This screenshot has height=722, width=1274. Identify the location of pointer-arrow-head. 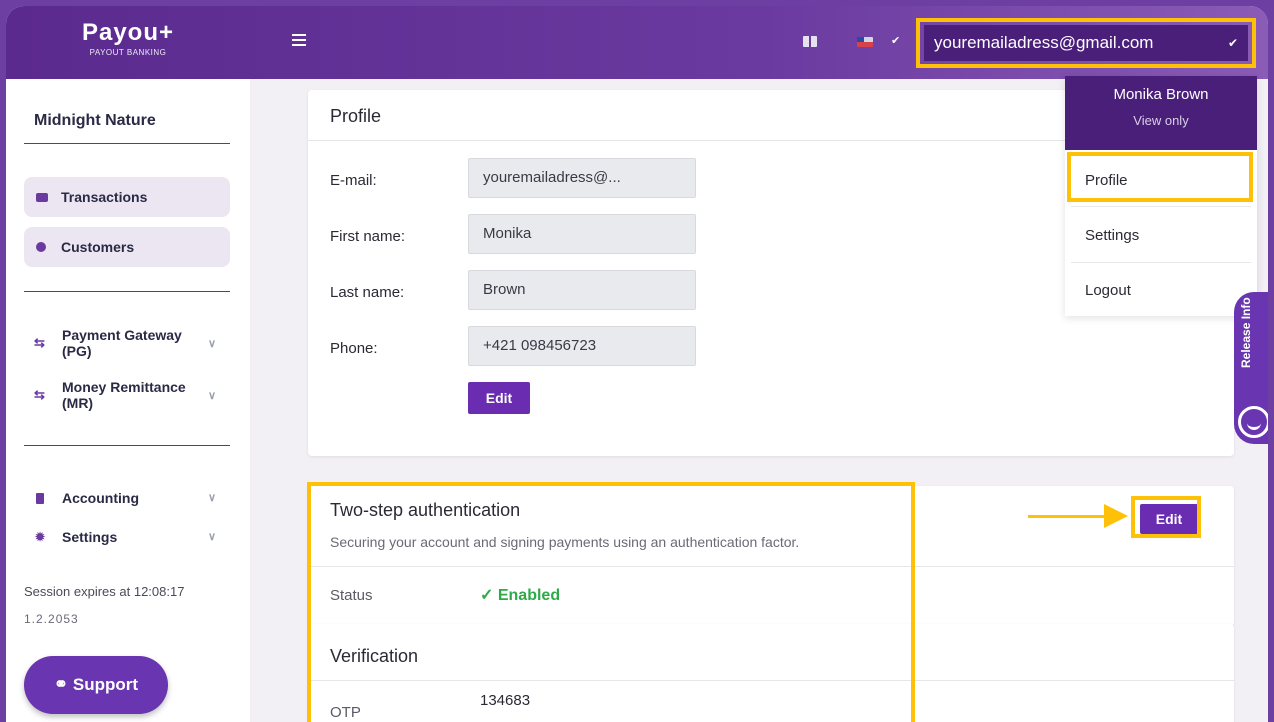
(1116, 516).